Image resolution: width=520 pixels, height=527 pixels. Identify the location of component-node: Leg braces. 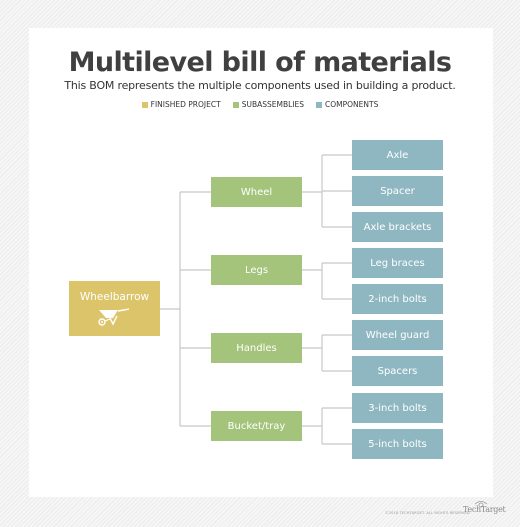
(397, 263).